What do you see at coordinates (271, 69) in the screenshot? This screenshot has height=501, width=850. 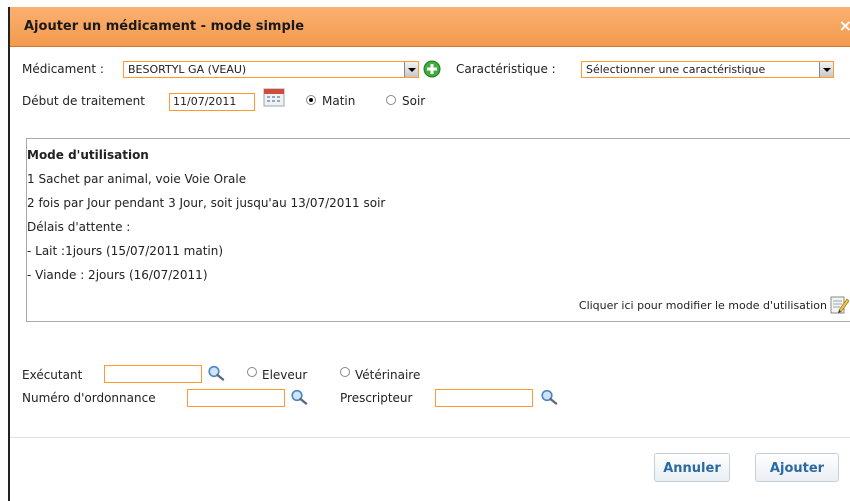 I see `medicament-select: BESORTYL GA (VEAU)` at bounding box center [271, 69].